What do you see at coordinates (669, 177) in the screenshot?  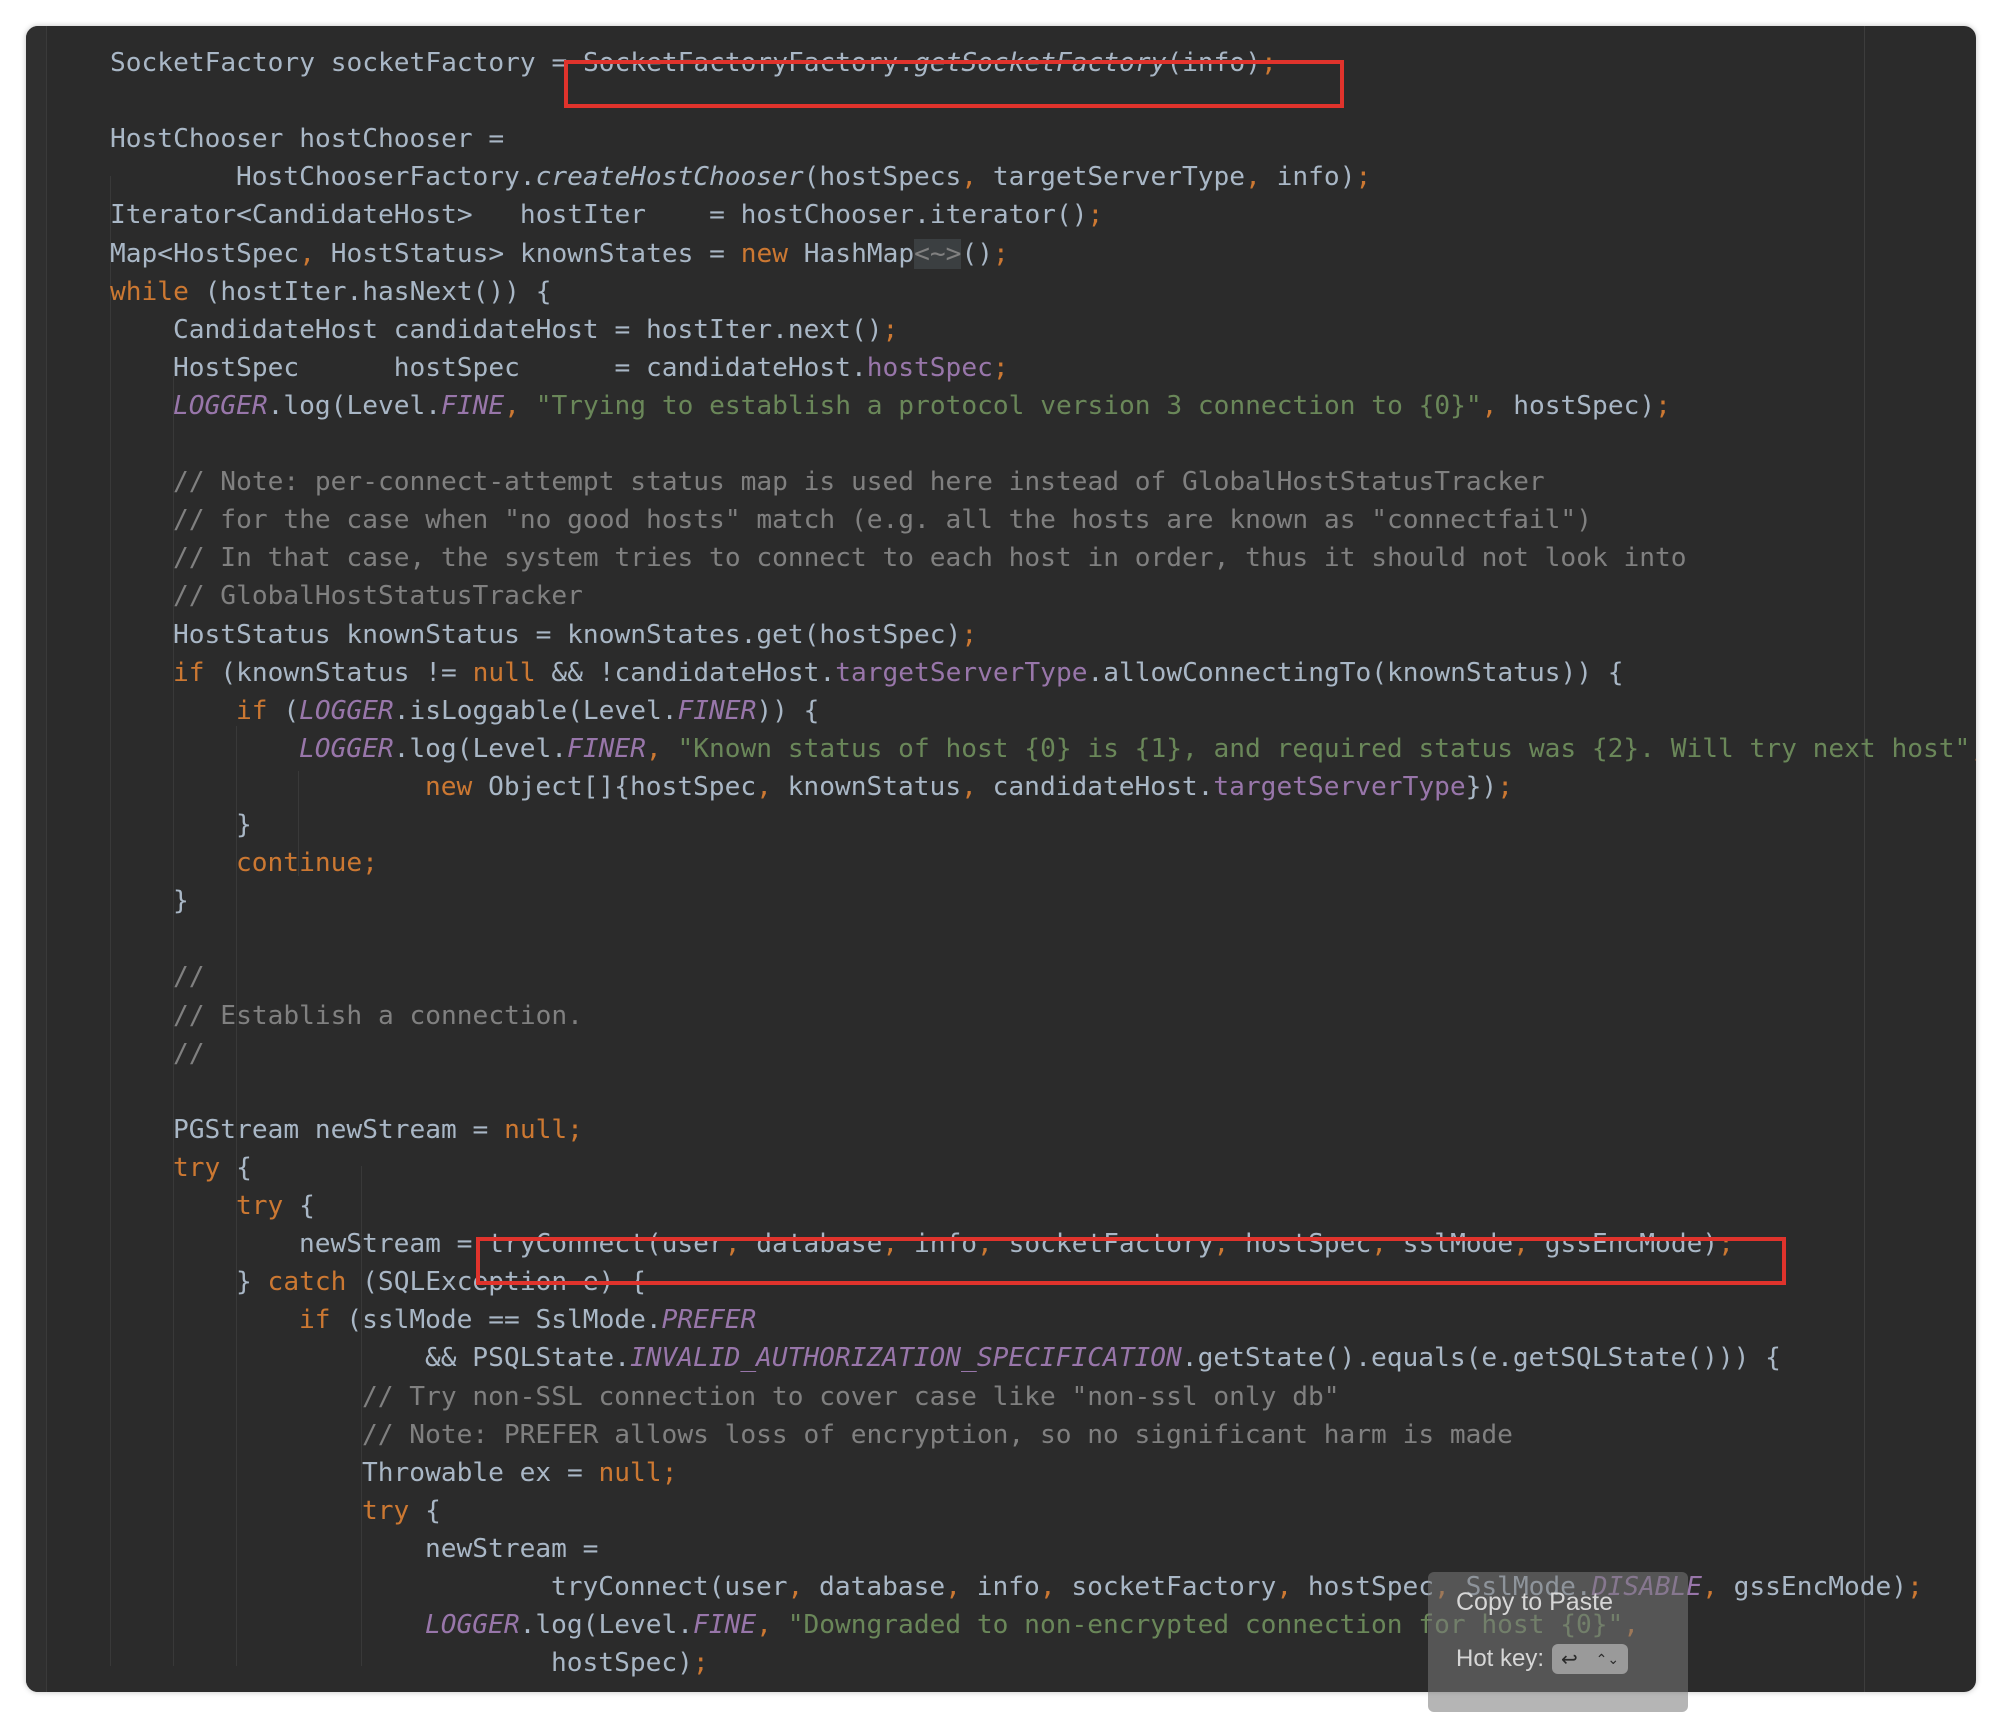 I see `code-token: createHostChooser` at bounding box center [669, 177].